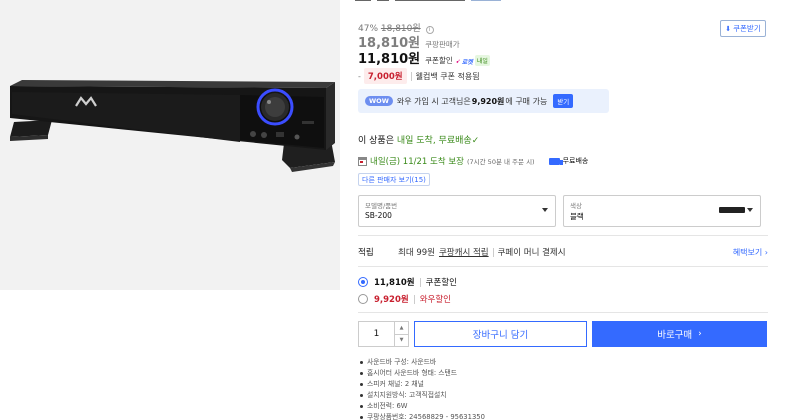  I want to click on free-shipping-prefix: 이 상품은, so click(376, 141).